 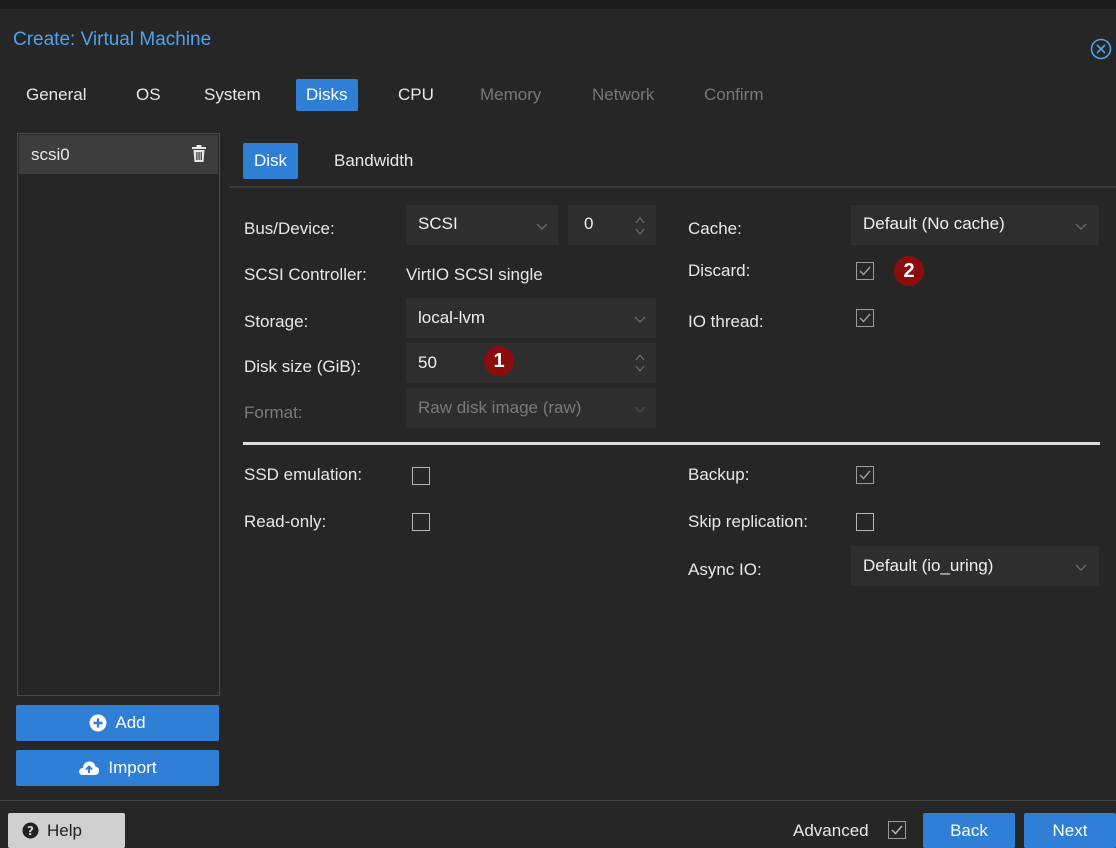 I want to click on top-strip, so click(x=558, y=4).